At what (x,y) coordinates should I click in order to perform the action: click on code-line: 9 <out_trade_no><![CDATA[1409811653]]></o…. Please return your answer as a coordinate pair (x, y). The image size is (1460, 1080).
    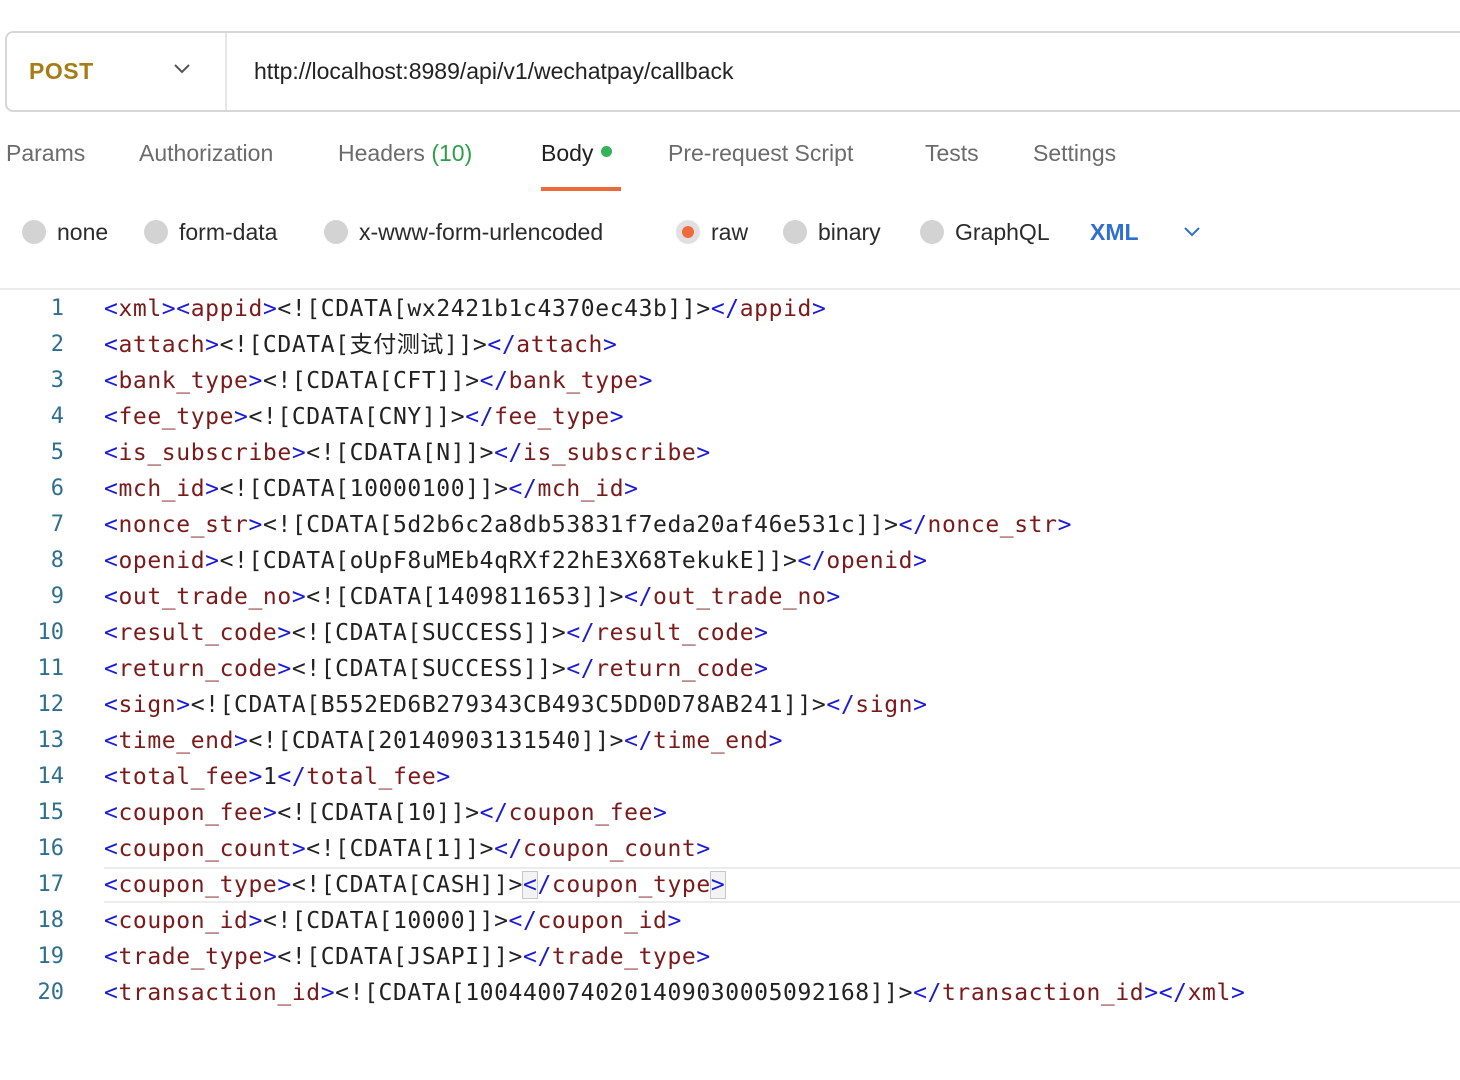
    Looking at the image, I should click on (730, 597).